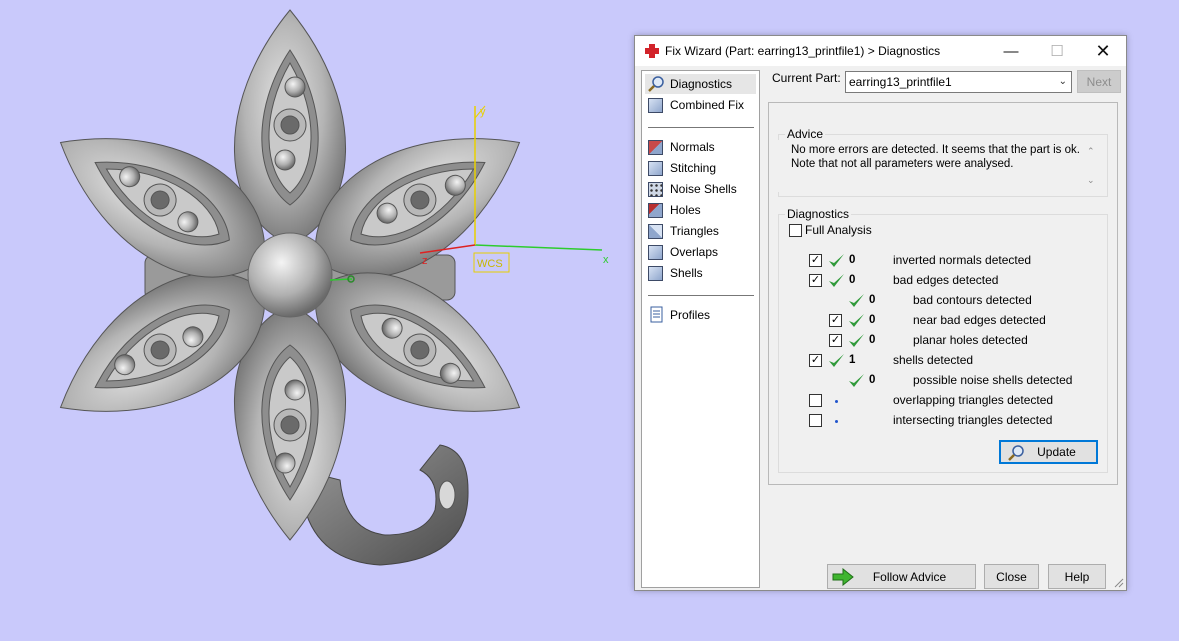 The image size is (1179, 641). Describe the element at coordinates (700, 105) in the screenshot. I see `nav-combined-fix: Combined Fix` at that location.